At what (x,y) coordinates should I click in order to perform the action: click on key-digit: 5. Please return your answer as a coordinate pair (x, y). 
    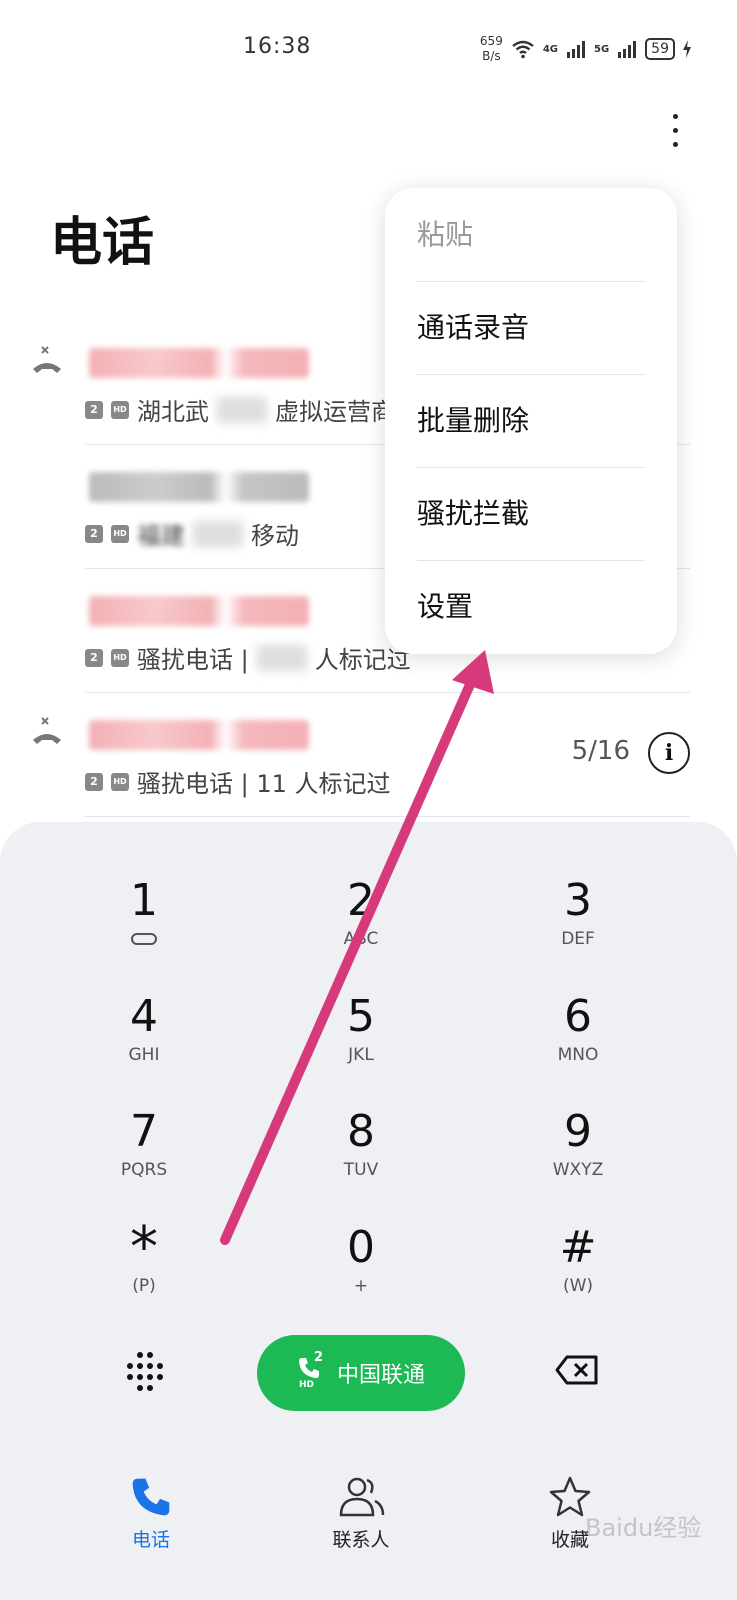
    Looking at the image, I should click on (361, 1016).